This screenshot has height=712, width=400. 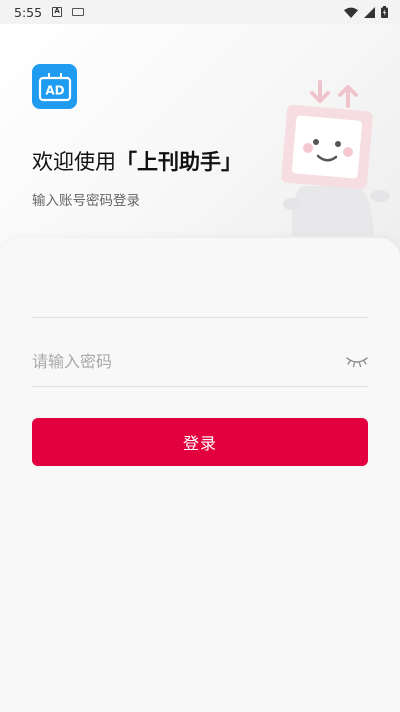 I want to click on login-subtitle: 输入账号密码登录, so click(x=86, y=201).